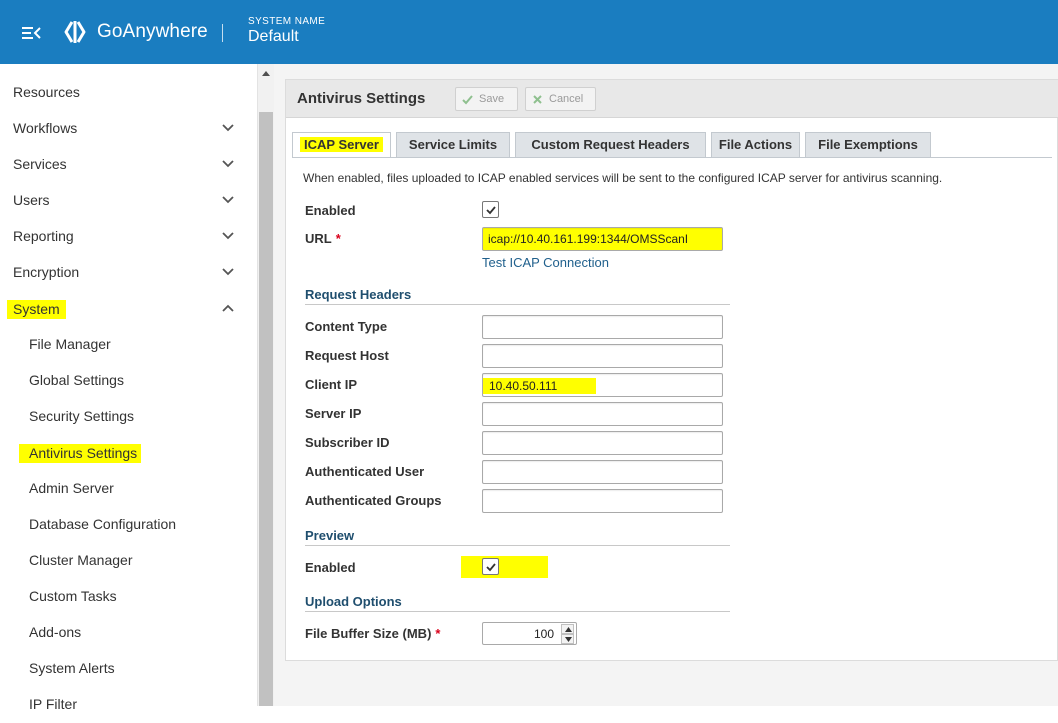 This screenshot has width=1058, height=723. I want to click on tab-file-exemptions: File Exemptions, so click(868, 144).